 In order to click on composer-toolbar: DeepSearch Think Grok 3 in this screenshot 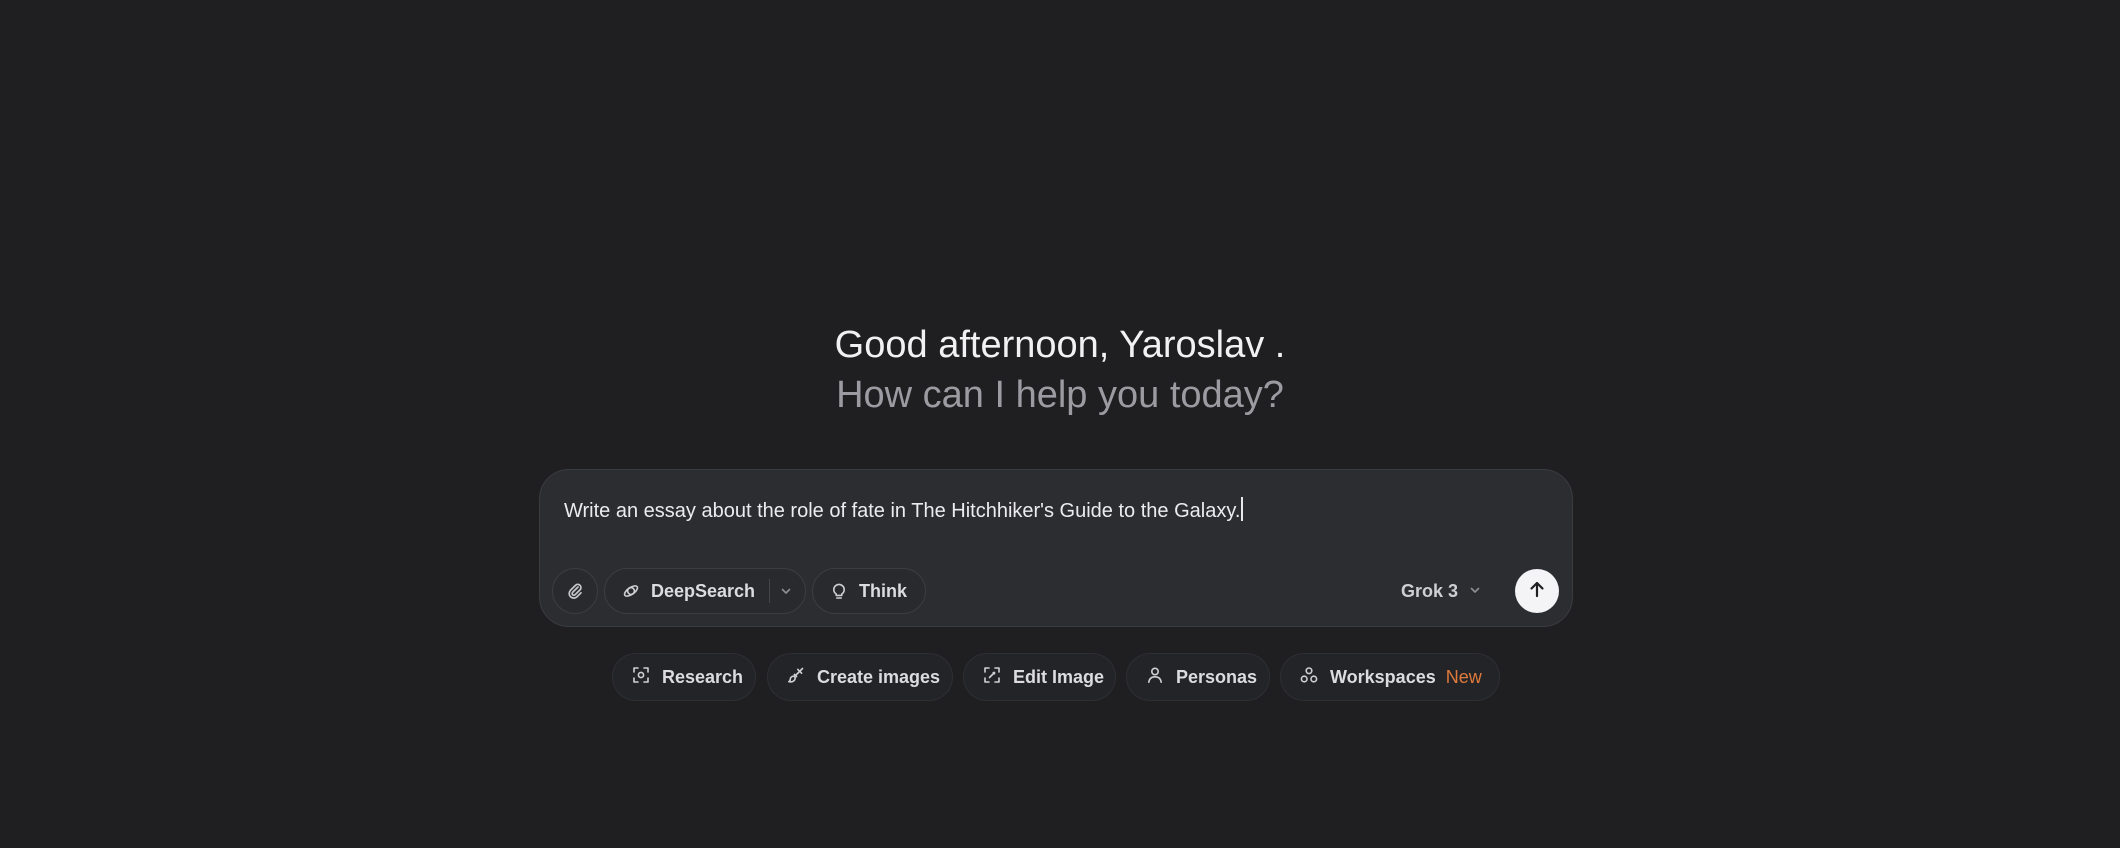, I will do `click(1056, 591)`.